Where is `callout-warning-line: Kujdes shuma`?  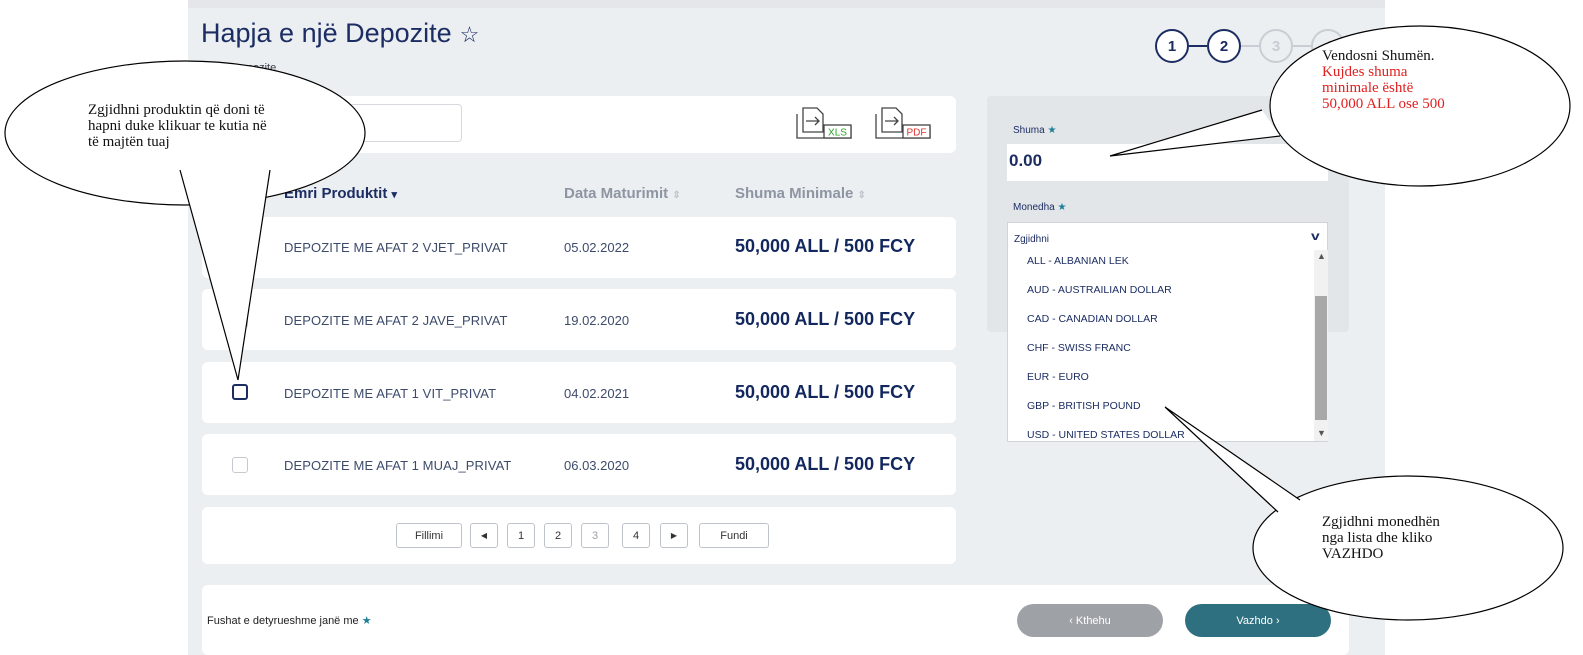 callout-warning-line: Kujdes shuma is located at coordinates (1365, 72).